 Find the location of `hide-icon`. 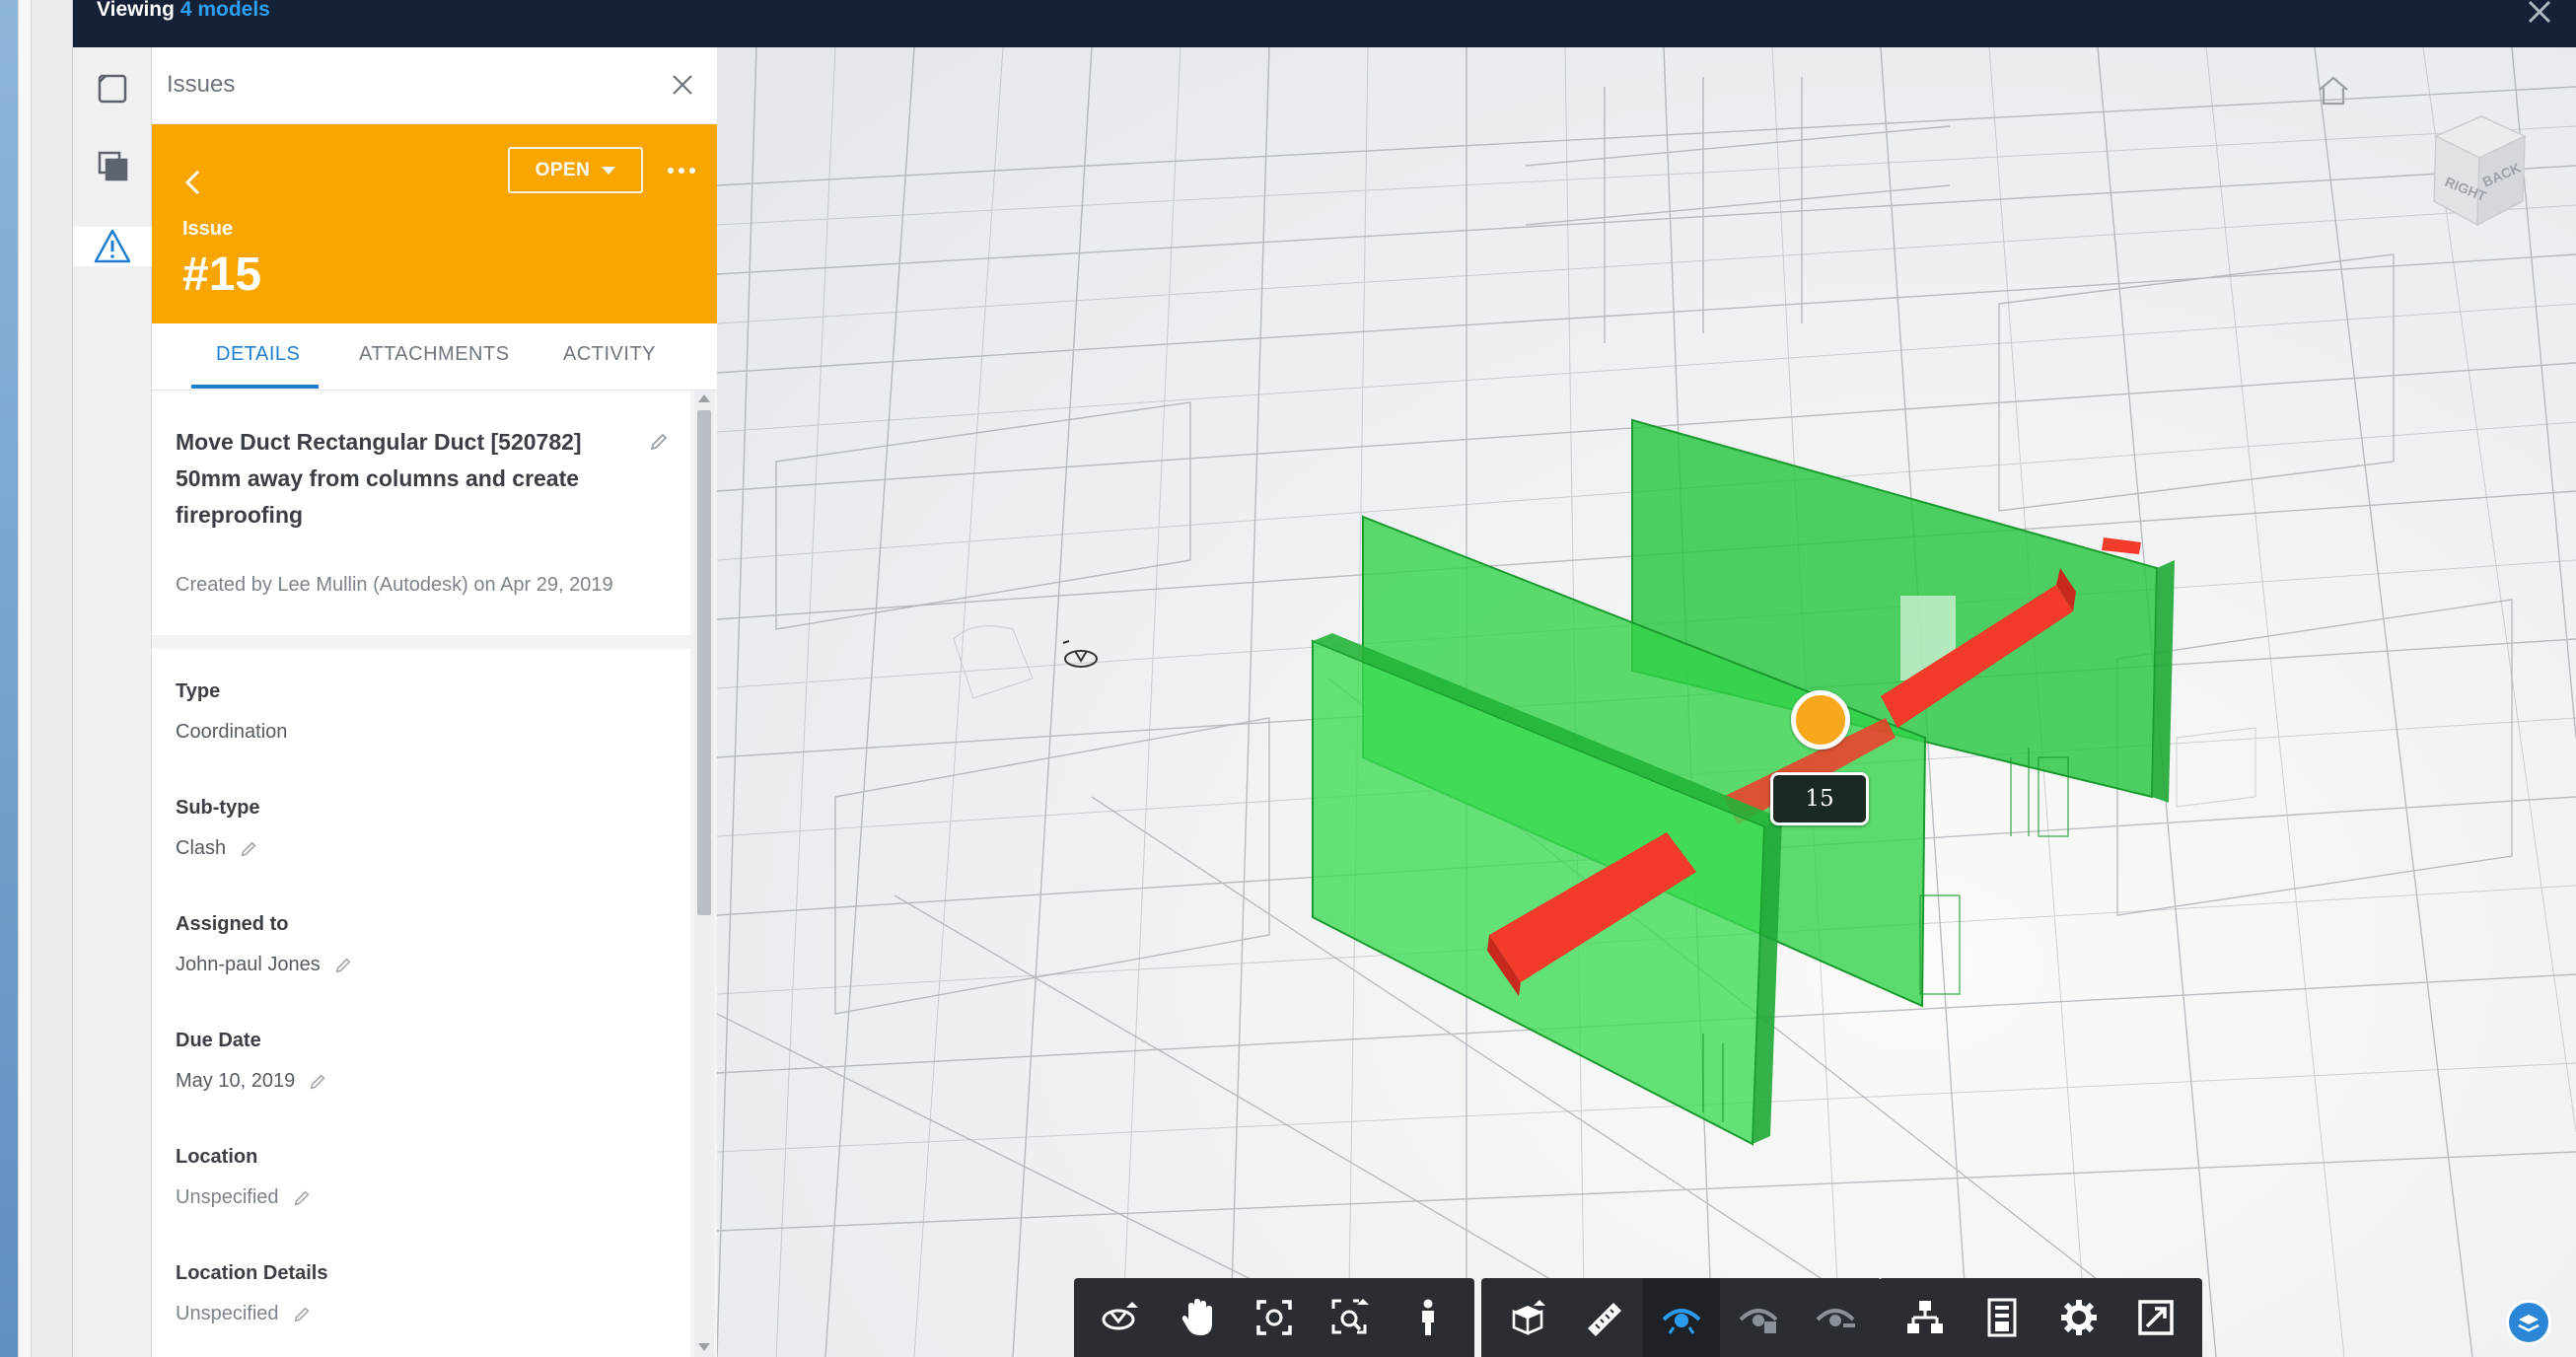

hide-icon is located at coordinates (1759, 1317).